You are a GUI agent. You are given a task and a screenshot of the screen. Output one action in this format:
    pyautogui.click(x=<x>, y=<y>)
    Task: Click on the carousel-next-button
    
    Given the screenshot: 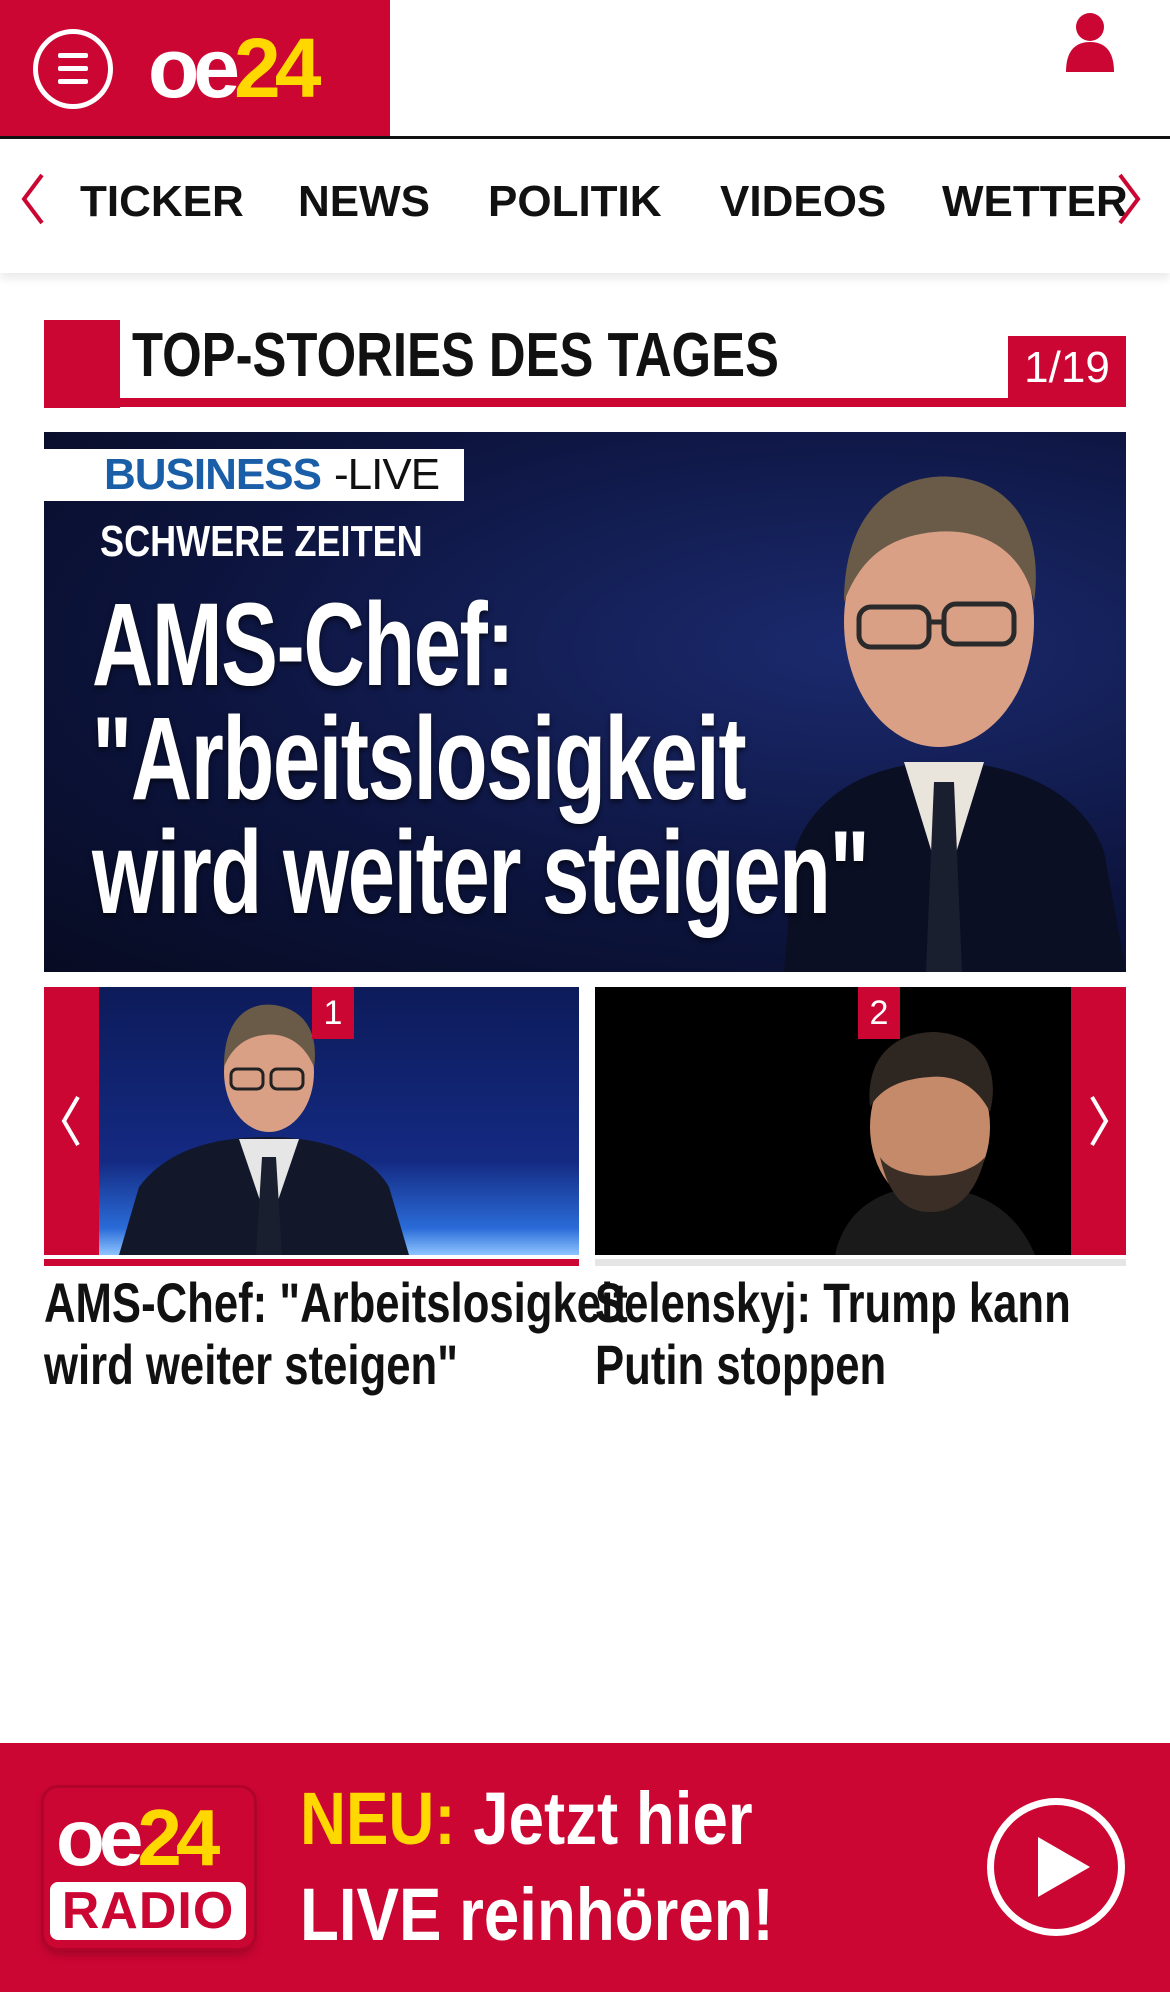 What is the action you would take?
    pyautogui.click(x=1098, y=1121)
    